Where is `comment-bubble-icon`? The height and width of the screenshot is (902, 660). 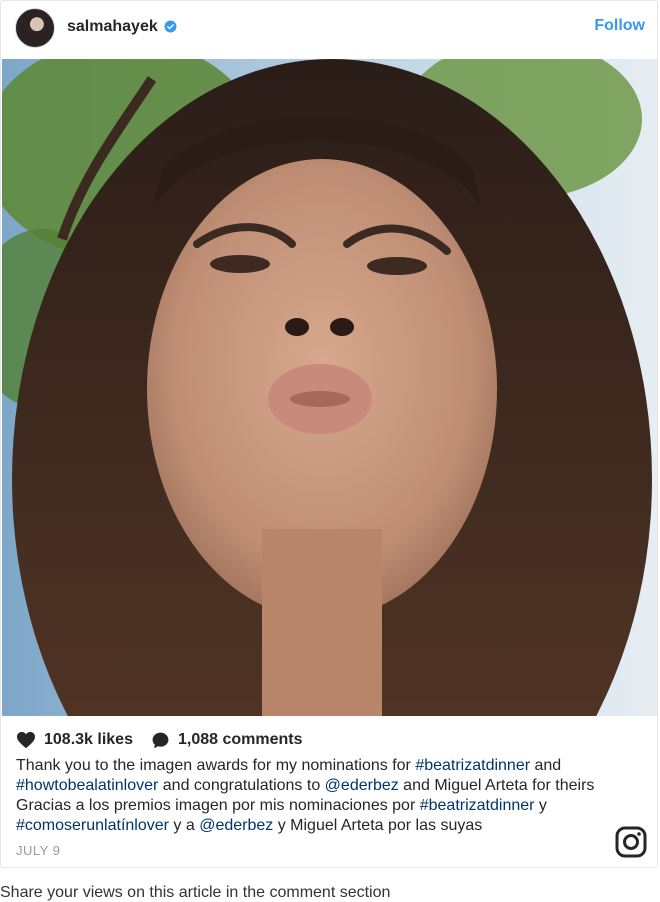
comment-bubble-icon is located at coordinates (160, 740).